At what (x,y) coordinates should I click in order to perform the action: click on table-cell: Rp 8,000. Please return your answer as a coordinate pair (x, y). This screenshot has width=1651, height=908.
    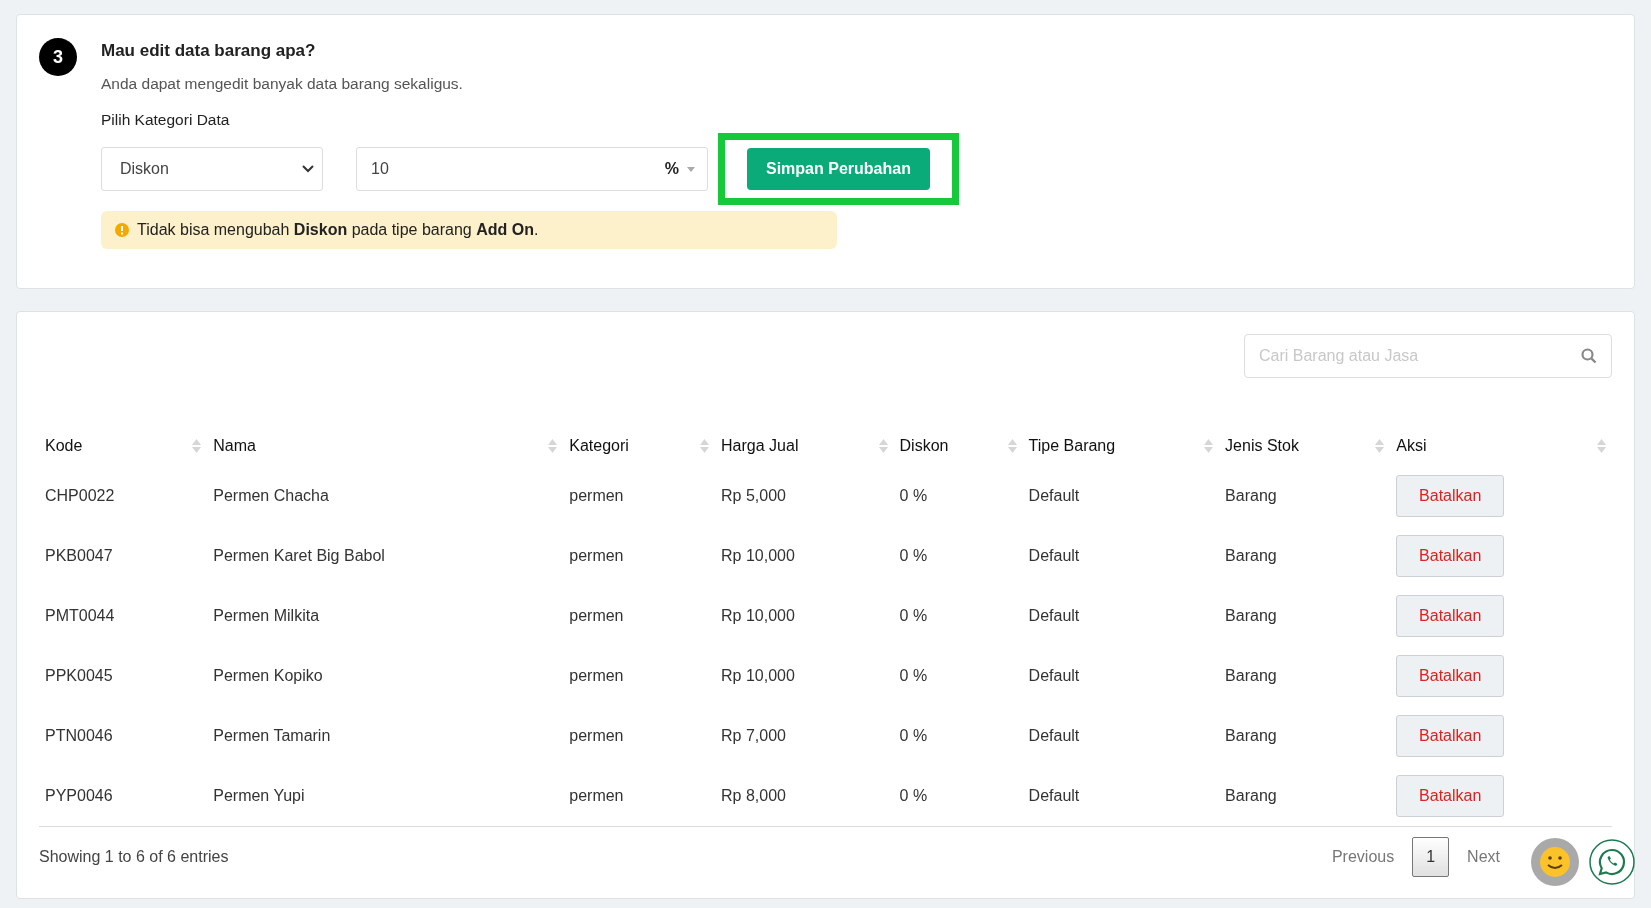
    Looking at the image, I should click on (753, 795).